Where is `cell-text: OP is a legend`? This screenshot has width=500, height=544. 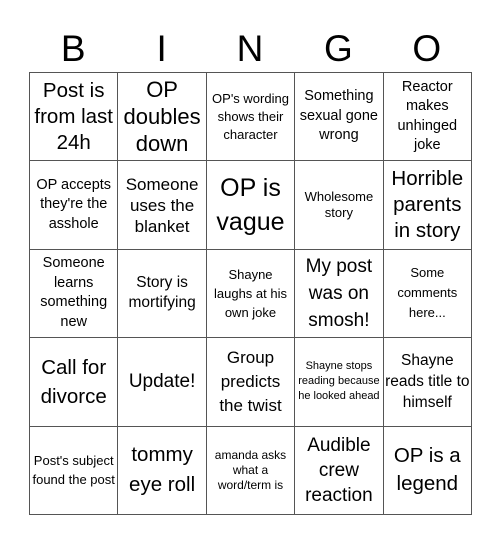 cell-text: OP is a legend is located at coordinates (427, 470).